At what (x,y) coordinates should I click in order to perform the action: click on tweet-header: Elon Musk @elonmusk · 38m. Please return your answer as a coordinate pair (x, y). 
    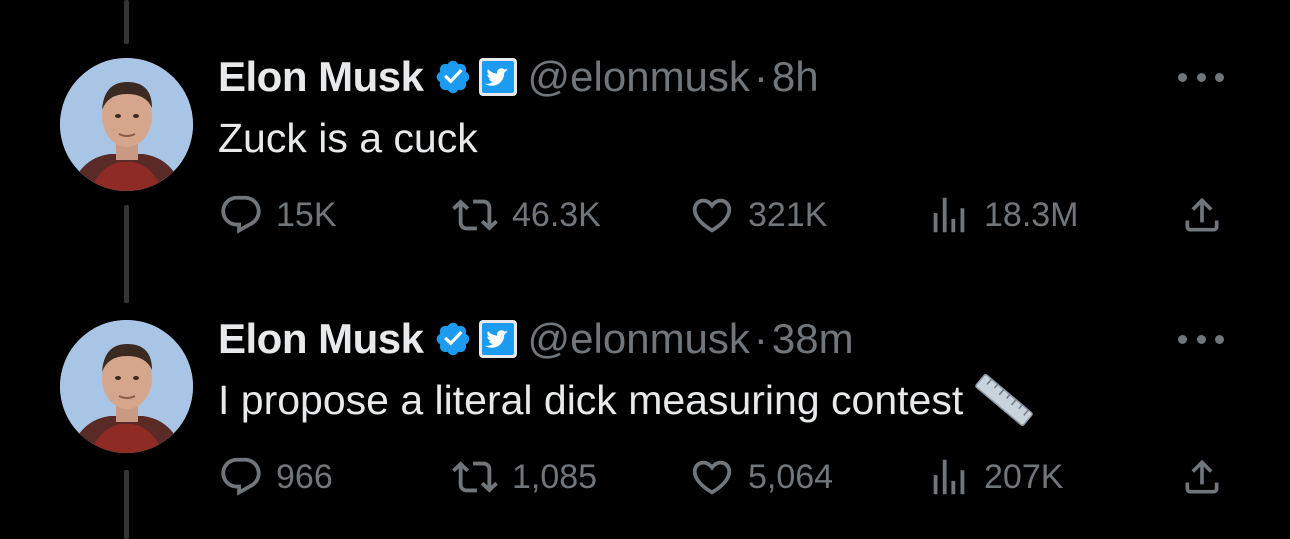
    Looking at the image, I should click on (536, 339).